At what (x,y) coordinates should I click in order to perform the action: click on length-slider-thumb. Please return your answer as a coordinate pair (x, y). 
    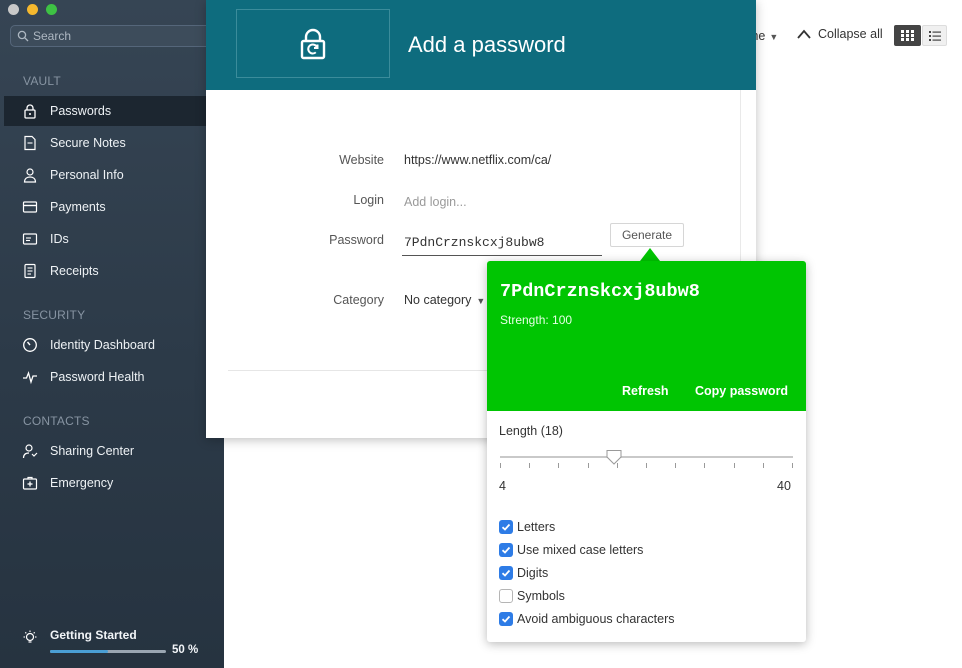
    Looking at the image, I should click on (614, 457).